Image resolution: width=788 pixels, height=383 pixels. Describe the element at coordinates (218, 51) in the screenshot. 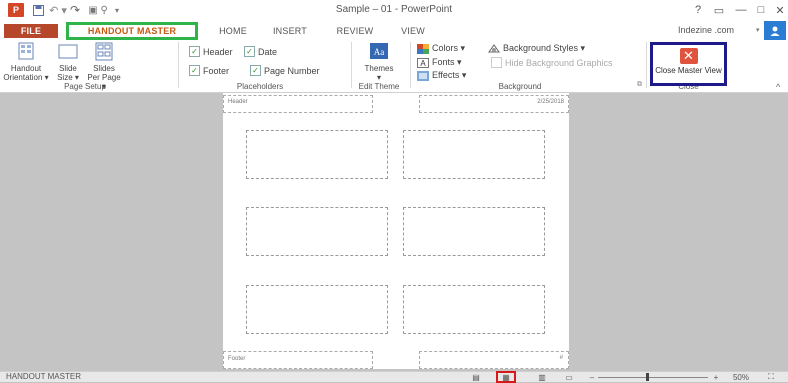

I see `header-checkbox-label: Header` at that location.